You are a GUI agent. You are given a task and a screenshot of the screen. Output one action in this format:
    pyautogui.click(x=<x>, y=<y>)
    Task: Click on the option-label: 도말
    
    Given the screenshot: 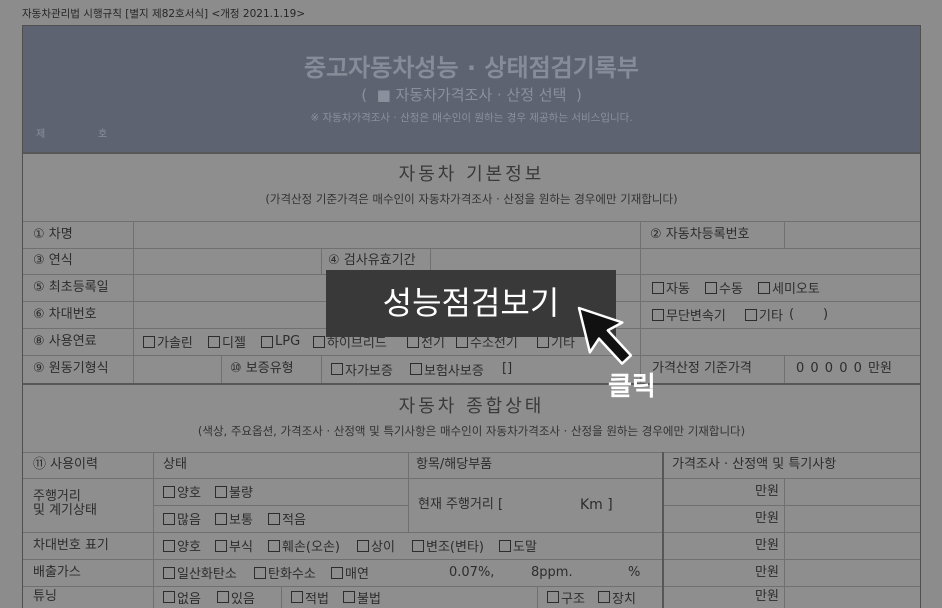 What is the action you would take?
    pyautogui.click(x=525, y=547)
    